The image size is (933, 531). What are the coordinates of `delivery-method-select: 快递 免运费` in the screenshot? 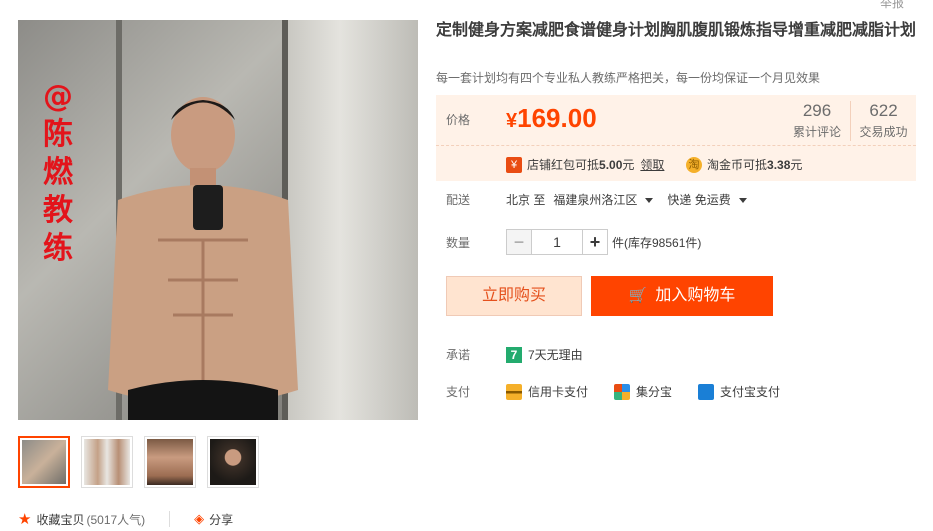 It's located at (713, 199).